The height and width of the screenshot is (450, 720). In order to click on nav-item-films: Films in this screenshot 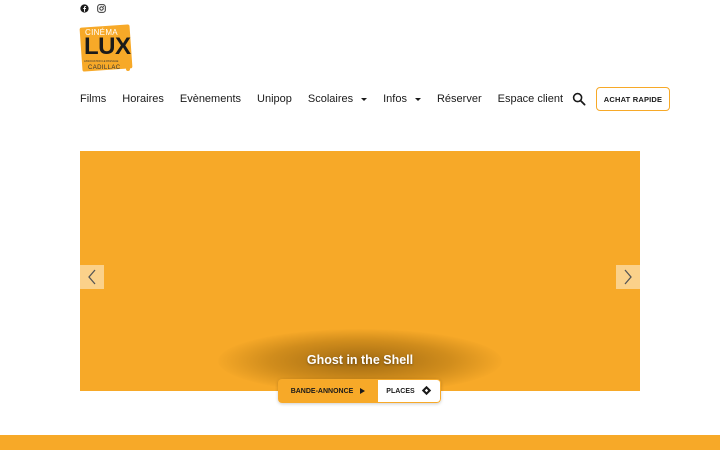, I will do `click(93, 99)`.